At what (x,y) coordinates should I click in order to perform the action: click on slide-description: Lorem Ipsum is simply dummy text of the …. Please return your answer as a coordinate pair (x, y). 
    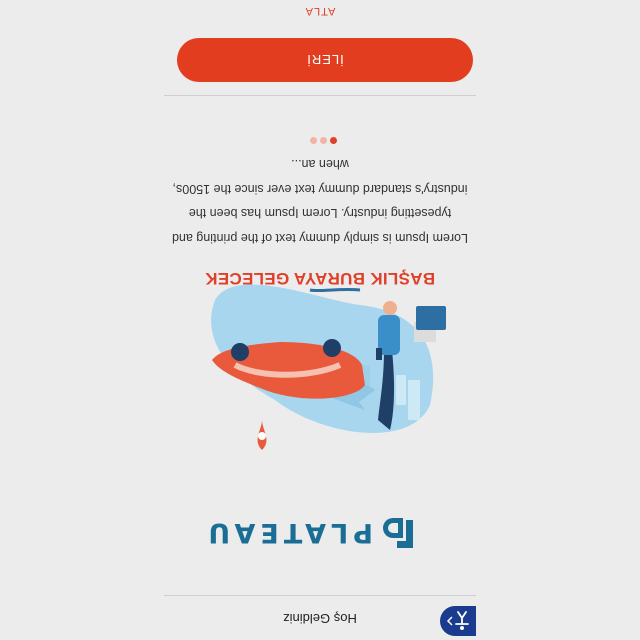
    Looking at the image, I should click on (320, 201).